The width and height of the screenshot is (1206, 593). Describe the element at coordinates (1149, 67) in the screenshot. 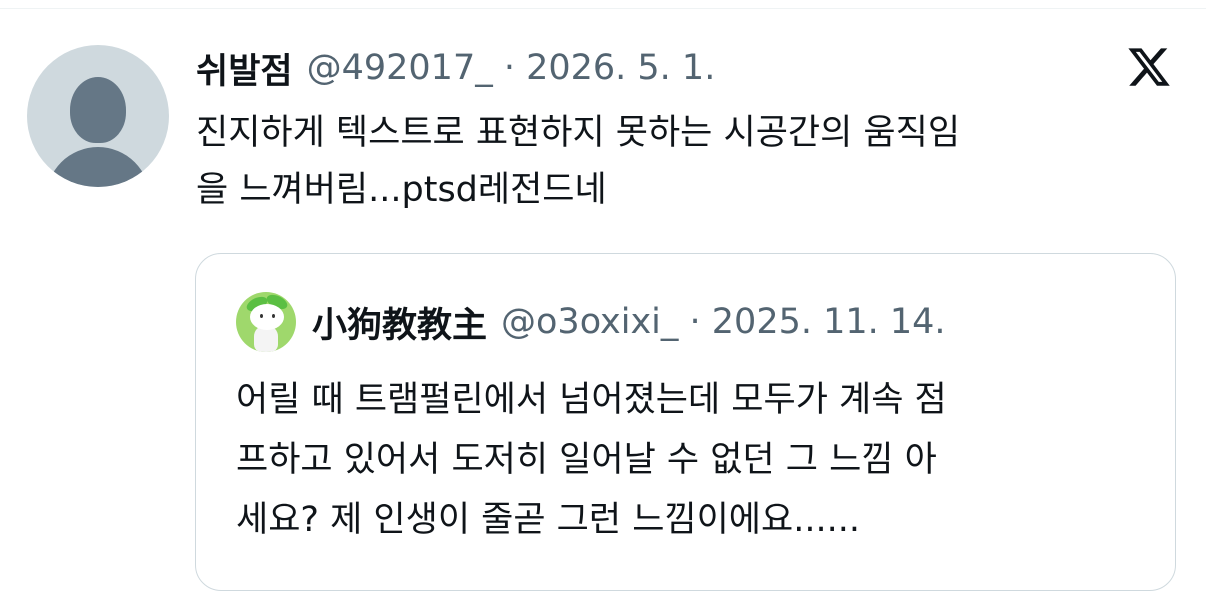

I see `x-logo-icon` at that location.